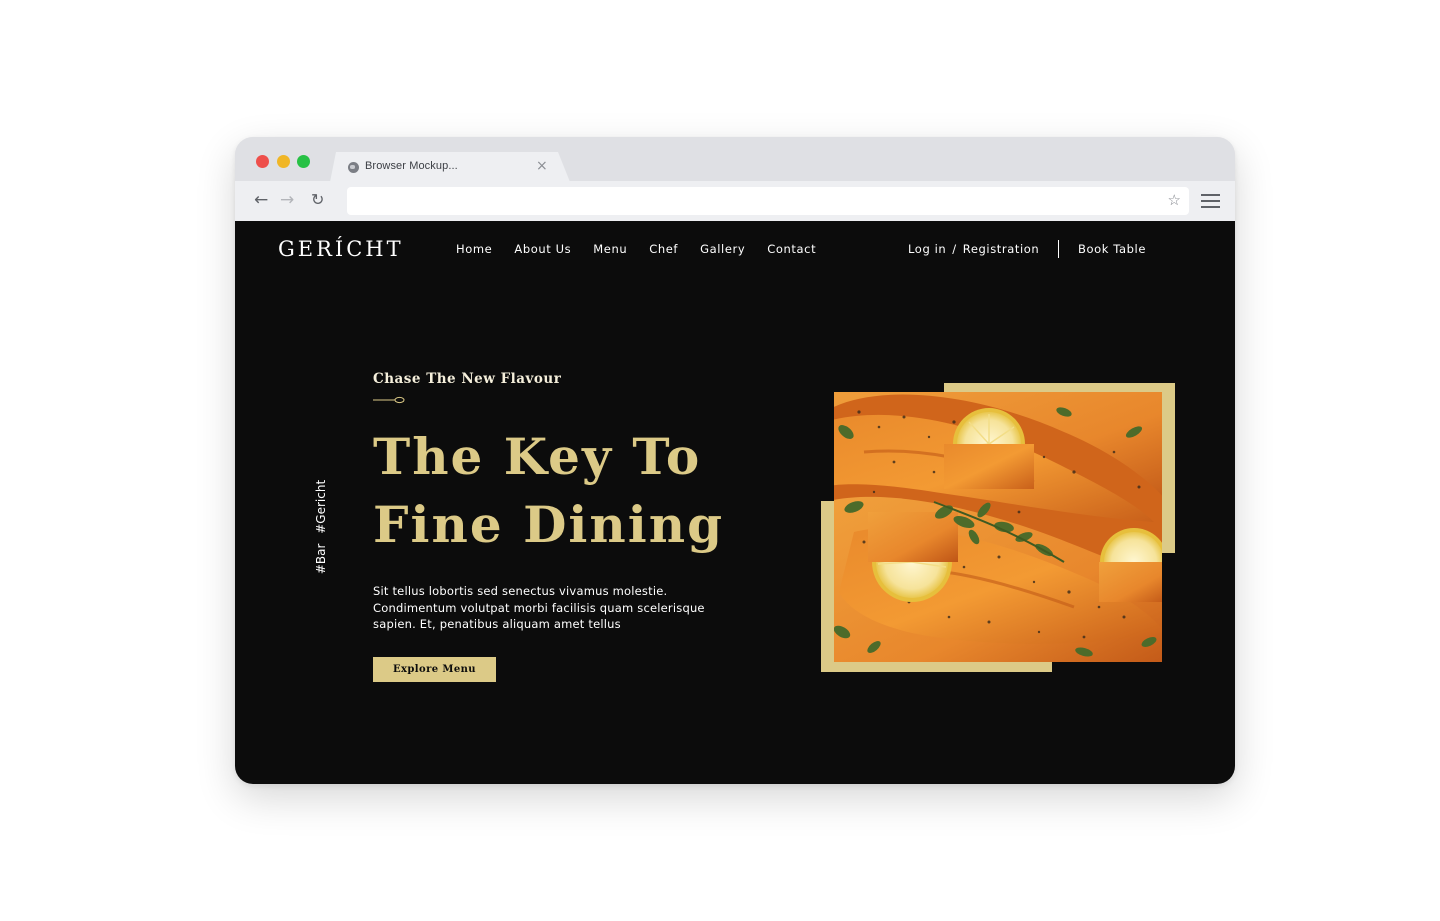 This screenshot has width=1440, height=921. Describe the element at coordinates (549, 524) in the screenshot. I see `headline-line-2: Fine Dining` at that location.